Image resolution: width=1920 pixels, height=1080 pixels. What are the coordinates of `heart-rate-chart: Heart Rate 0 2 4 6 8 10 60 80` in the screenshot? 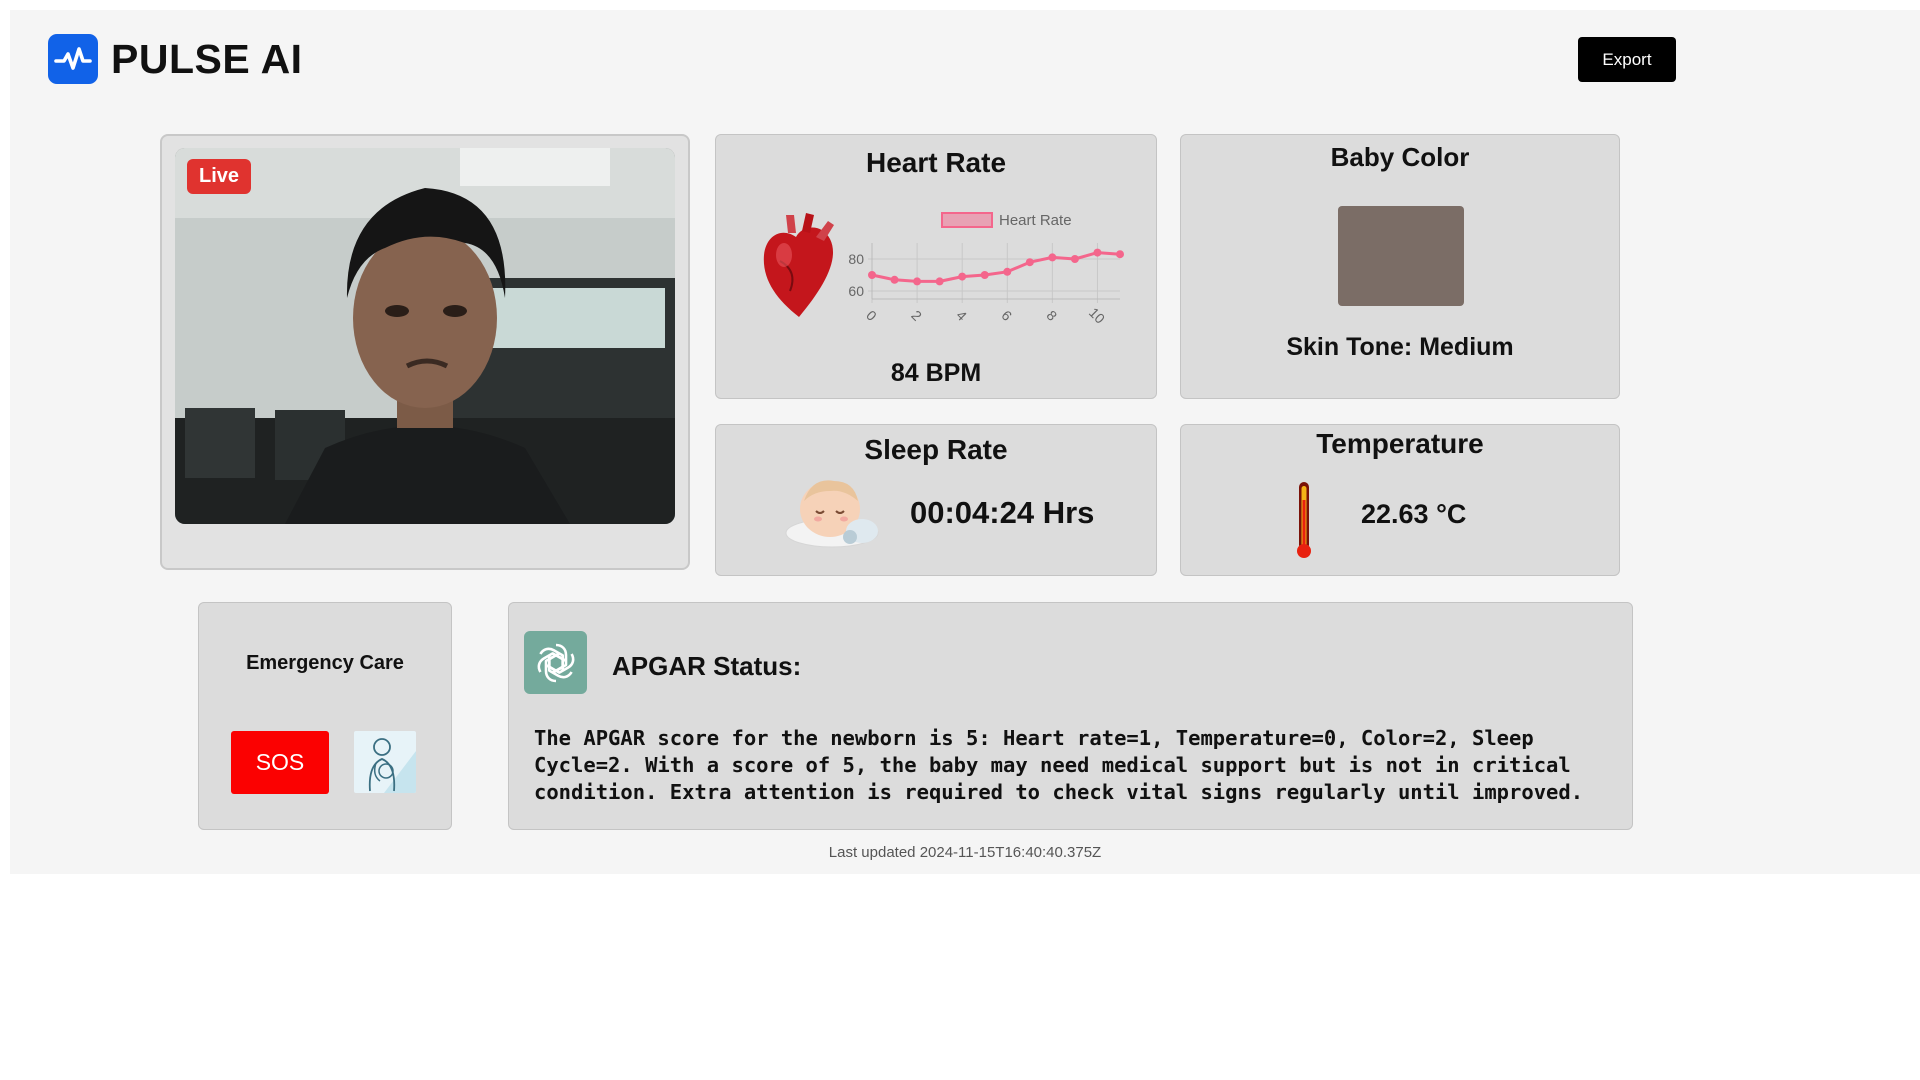 It's located at (986, 269).